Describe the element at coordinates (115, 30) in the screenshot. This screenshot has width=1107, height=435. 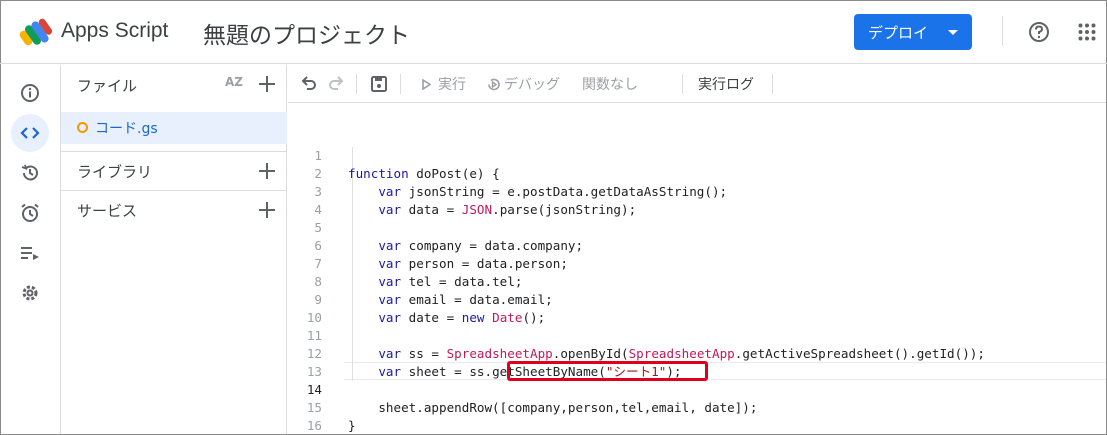
I see `app-name: Apps Script` at that location.